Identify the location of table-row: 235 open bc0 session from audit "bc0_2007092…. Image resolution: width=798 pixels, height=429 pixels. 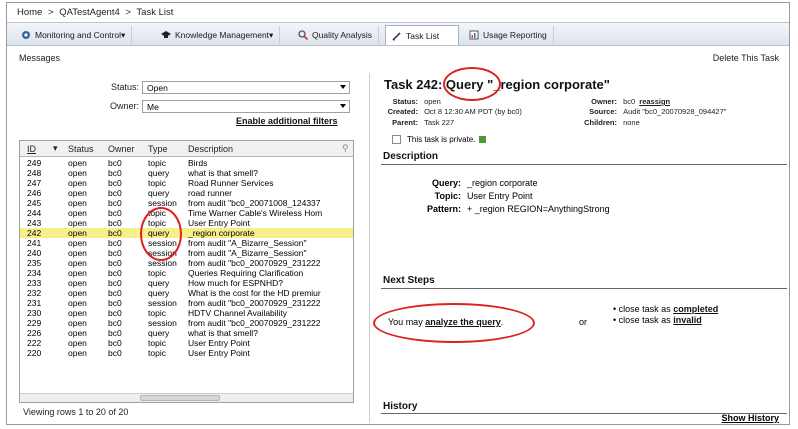
(186, 263).